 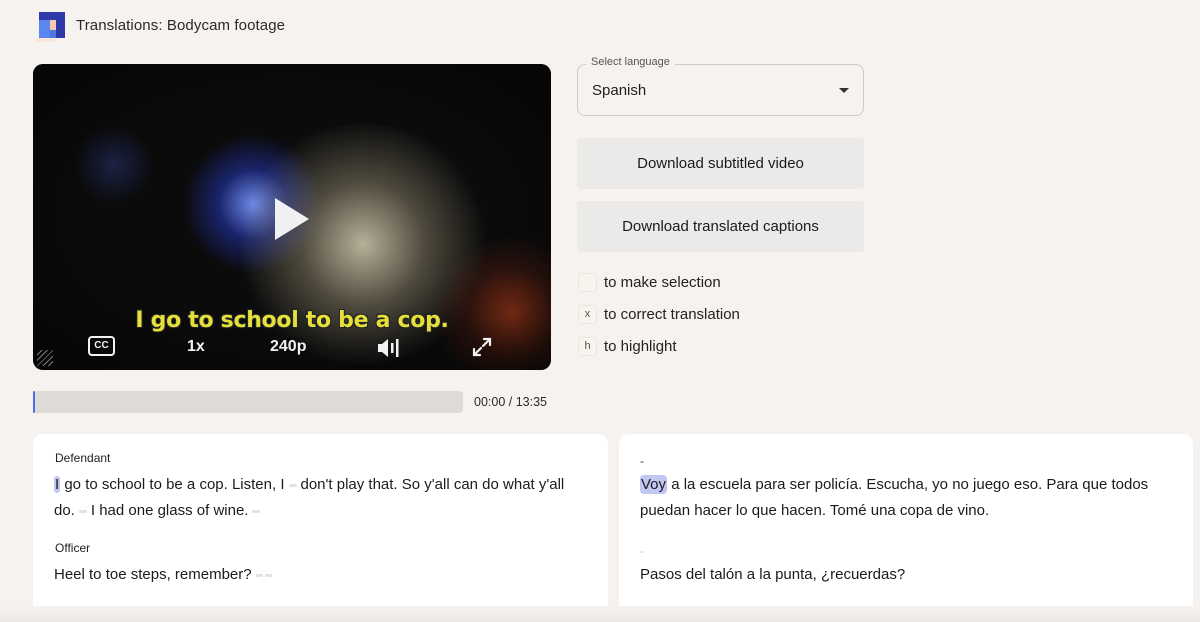 I want to click on page-title: Translations: Bodycam footage, so click(x=181, y=25).